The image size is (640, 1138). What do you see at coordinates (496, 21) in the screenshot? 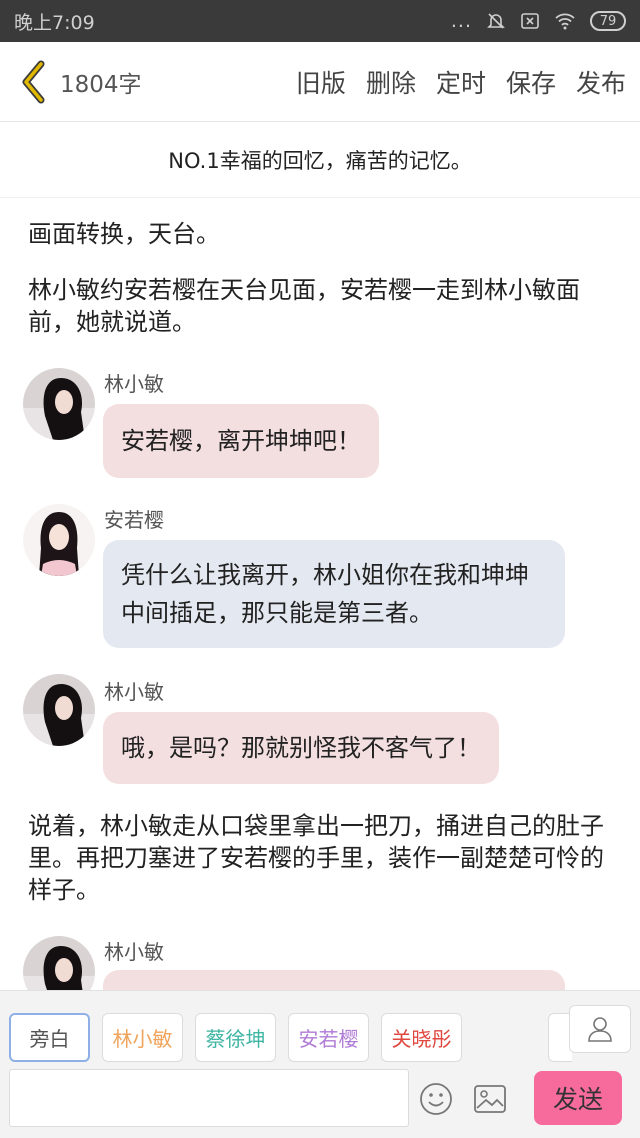
I see `mute-bell-icon` at bounding box center [496, 21].